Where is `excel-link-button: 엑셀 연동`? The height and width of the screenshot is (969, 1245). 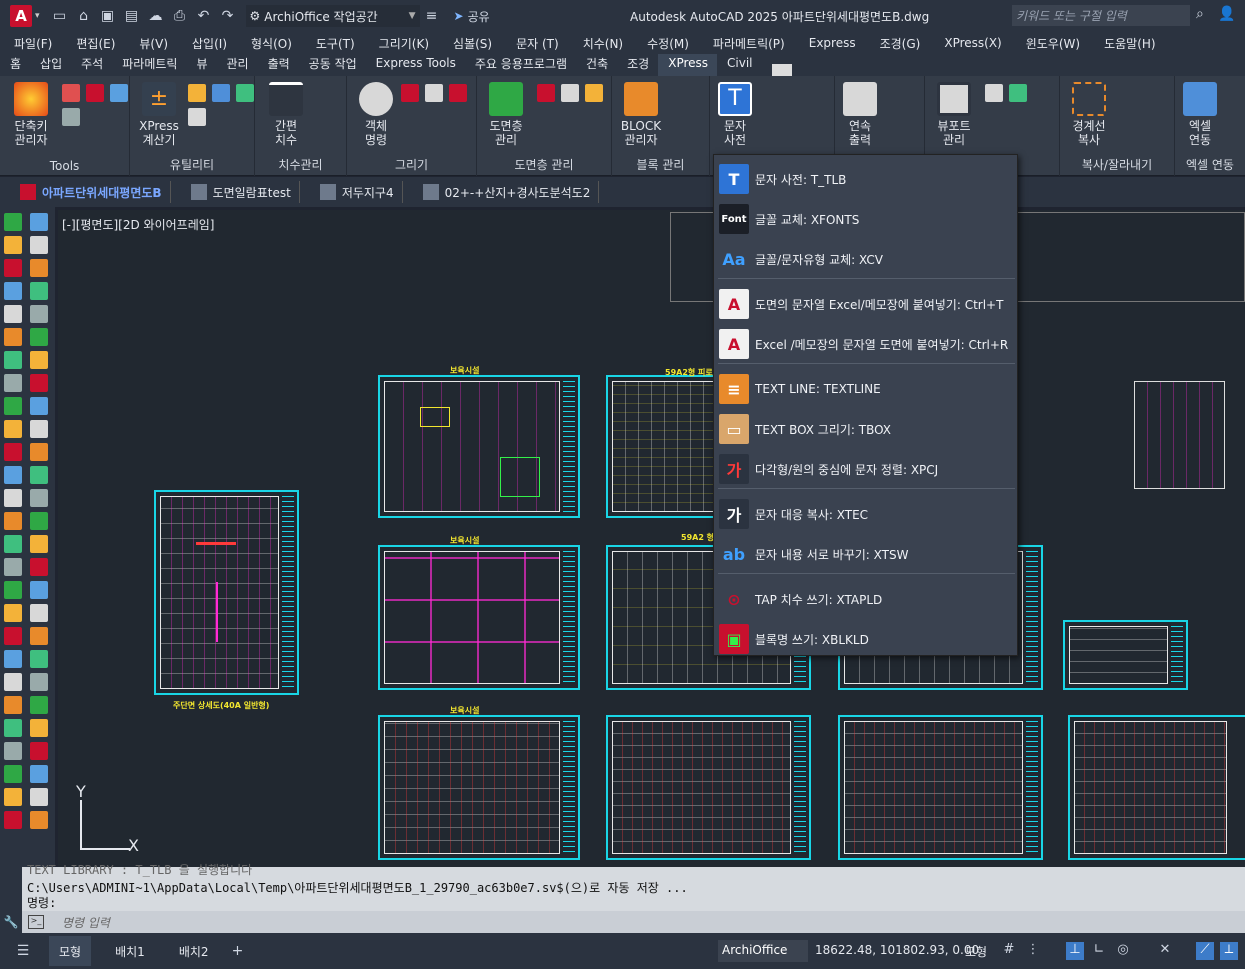
excel-link-button: 엑셀 연동 is located at coordinates (1200, 114).